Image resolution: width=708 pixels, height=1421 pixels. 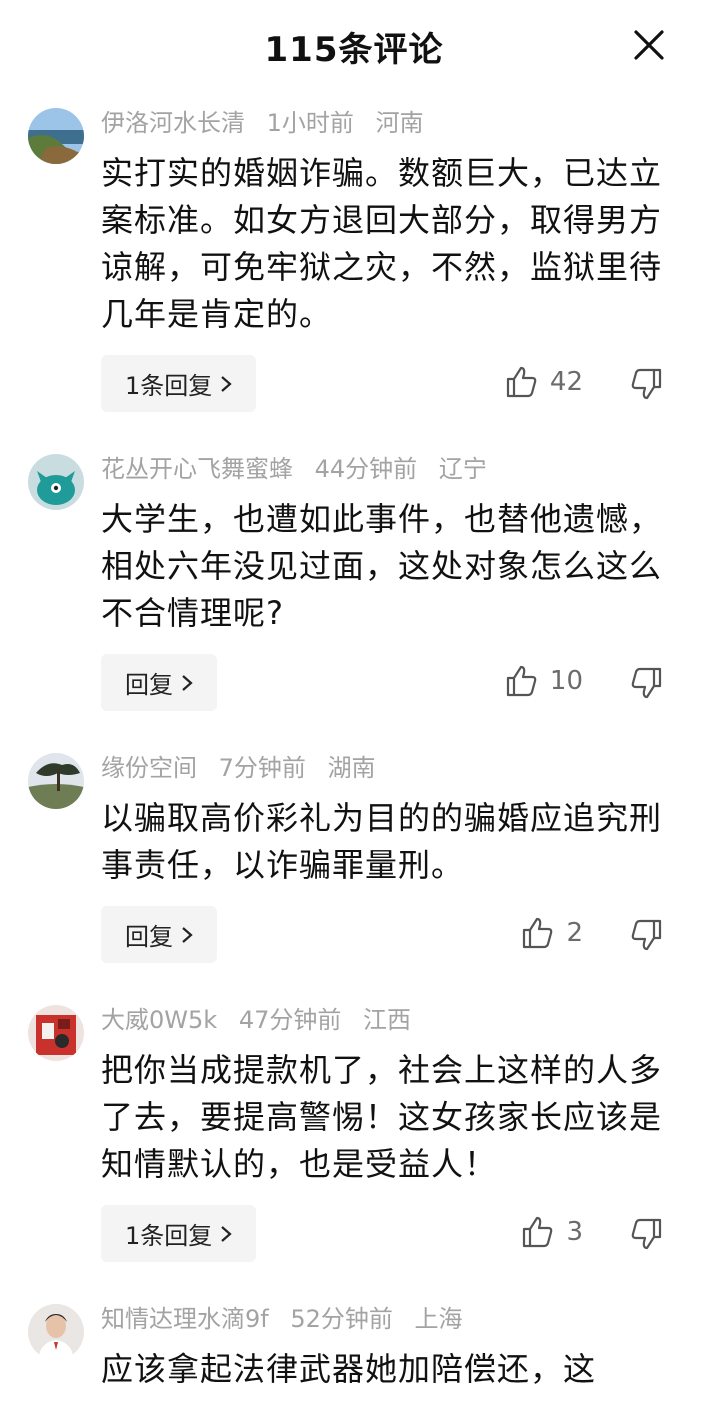 What do you see at coordinates (384, 1234) in the screenshot?
I see `comment-actions: 1条回复 3` at bounding box center [384, 1234].